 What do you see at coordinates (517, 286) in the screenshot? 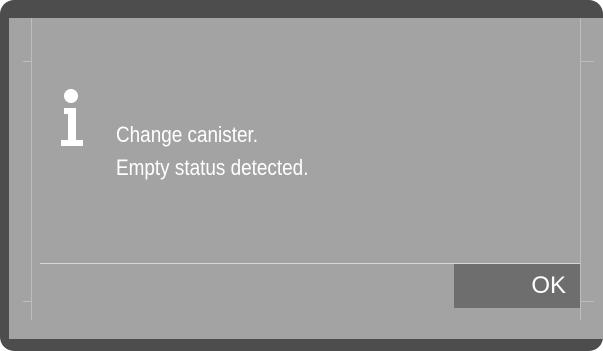
I see `ok-button: OK` at bounding box center [517, 286].